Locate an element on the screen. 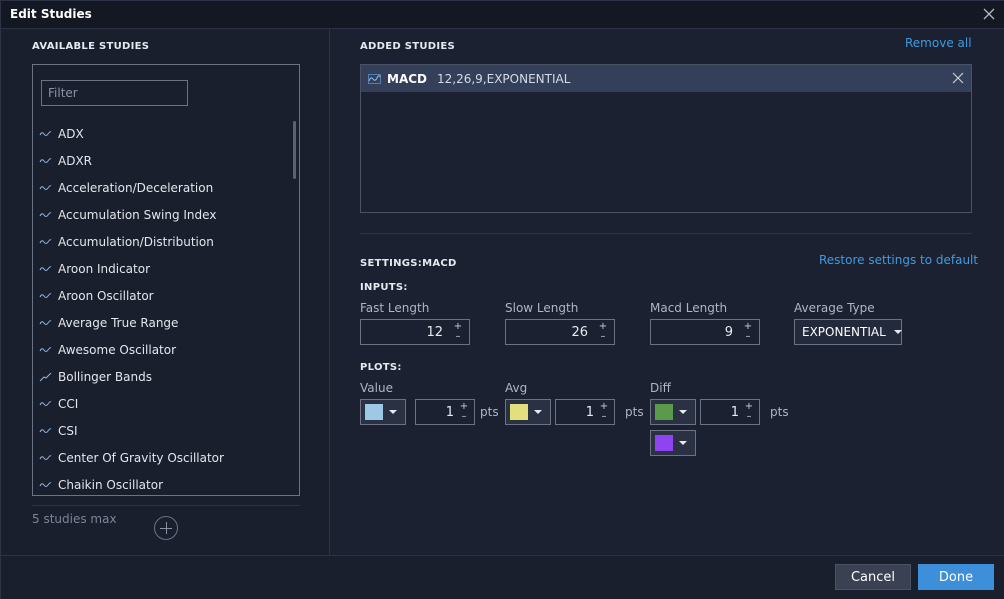  avg-unit: pts is located at coordinates (634, 412).